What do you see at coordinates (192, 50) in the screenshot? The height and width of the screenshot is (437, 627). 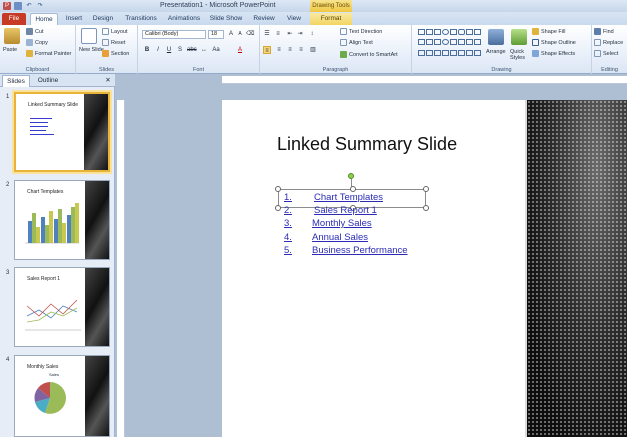 I see `strikethrough-icon: abc` at bounding box center [192, 50].